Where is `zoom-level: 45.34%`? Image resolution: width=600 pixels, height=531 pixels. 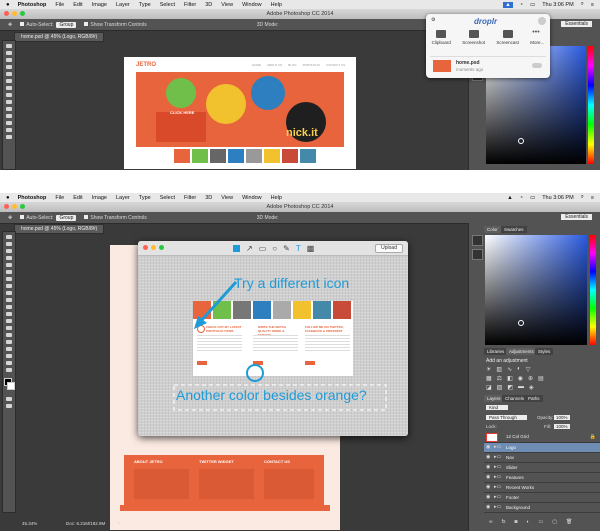
zoom-level: 45.34% is located at coordinates (29, 523).